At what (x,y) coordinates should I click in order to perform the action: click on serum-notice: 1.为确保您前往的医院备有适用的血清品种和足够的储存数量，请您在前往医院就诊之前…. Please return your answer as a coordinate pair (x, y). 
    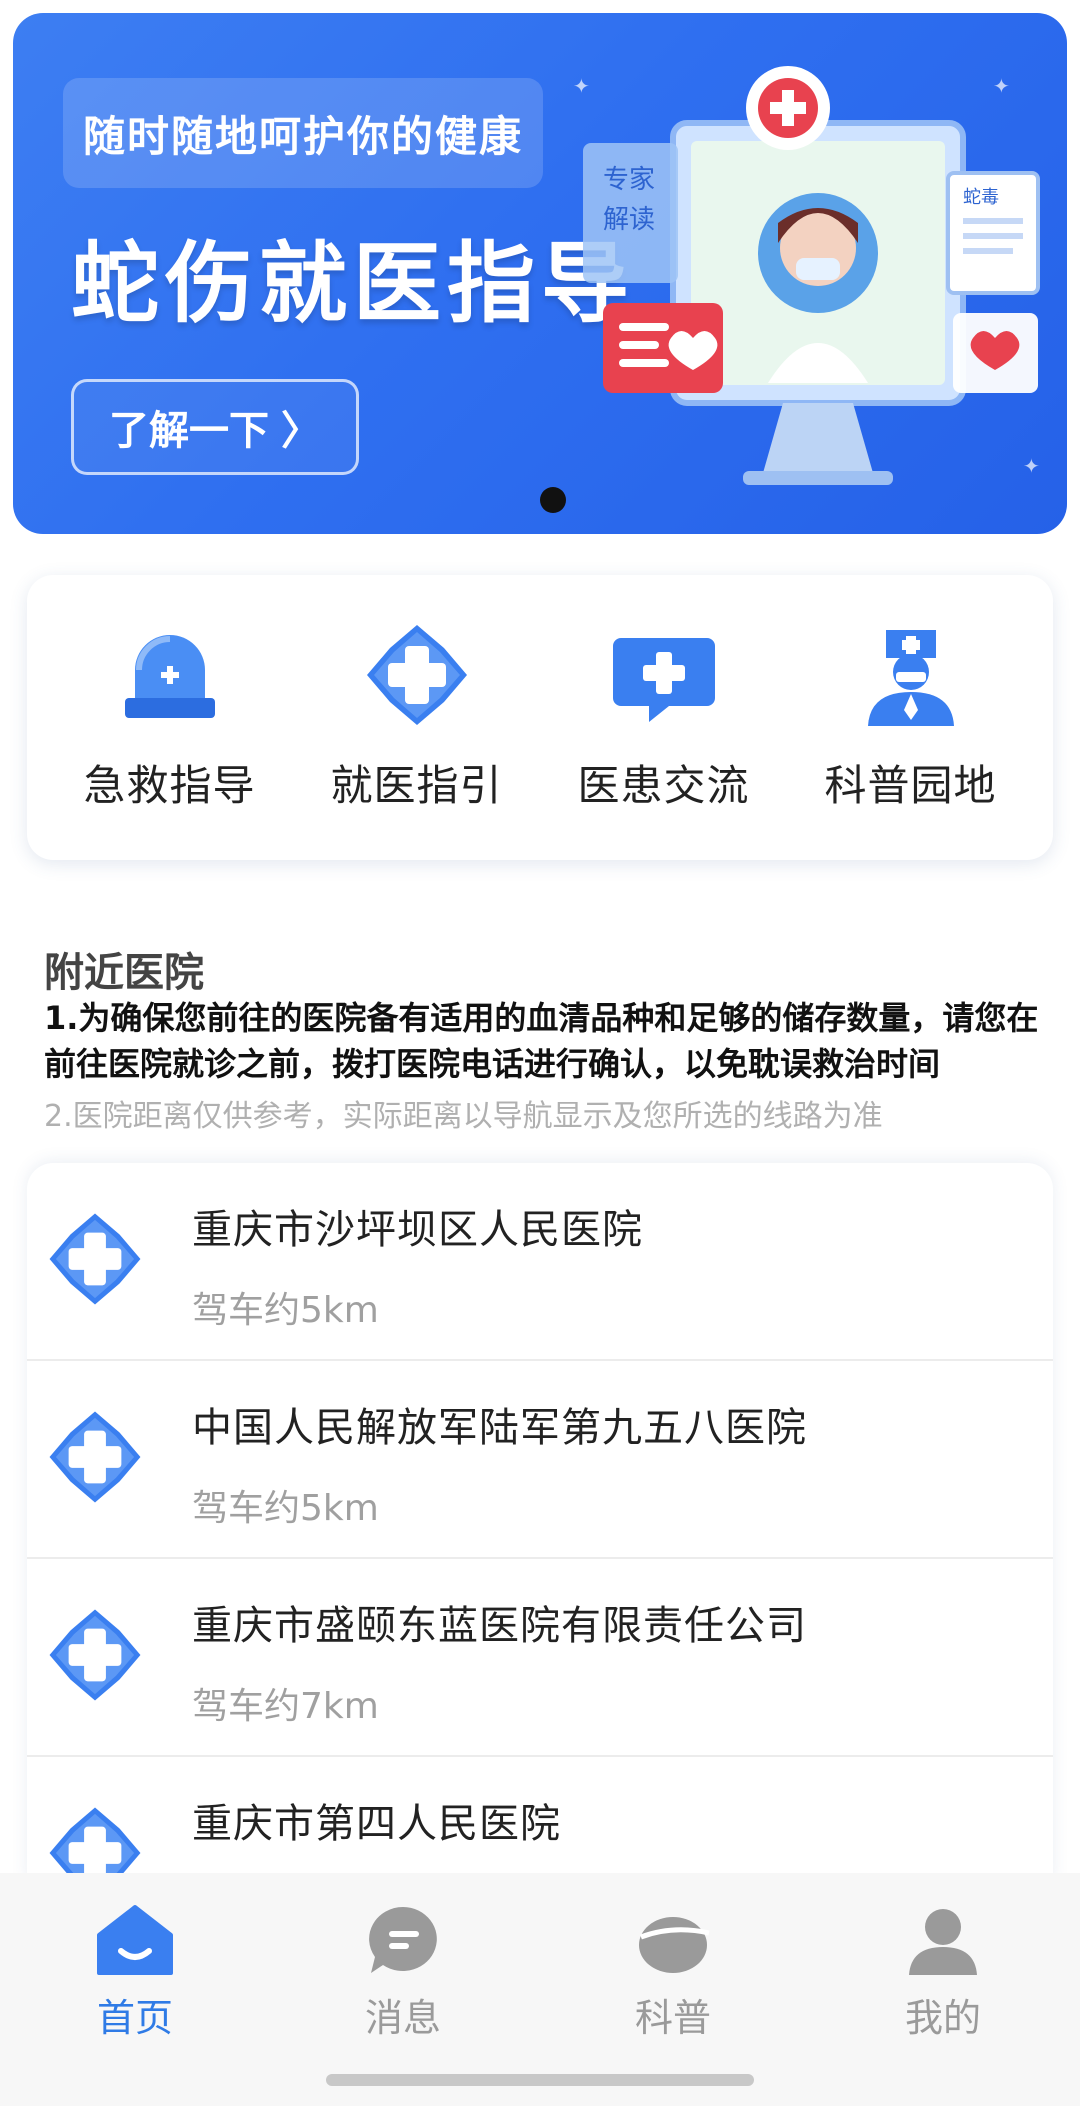
    Looking at the image, I should click on (541, 1041).